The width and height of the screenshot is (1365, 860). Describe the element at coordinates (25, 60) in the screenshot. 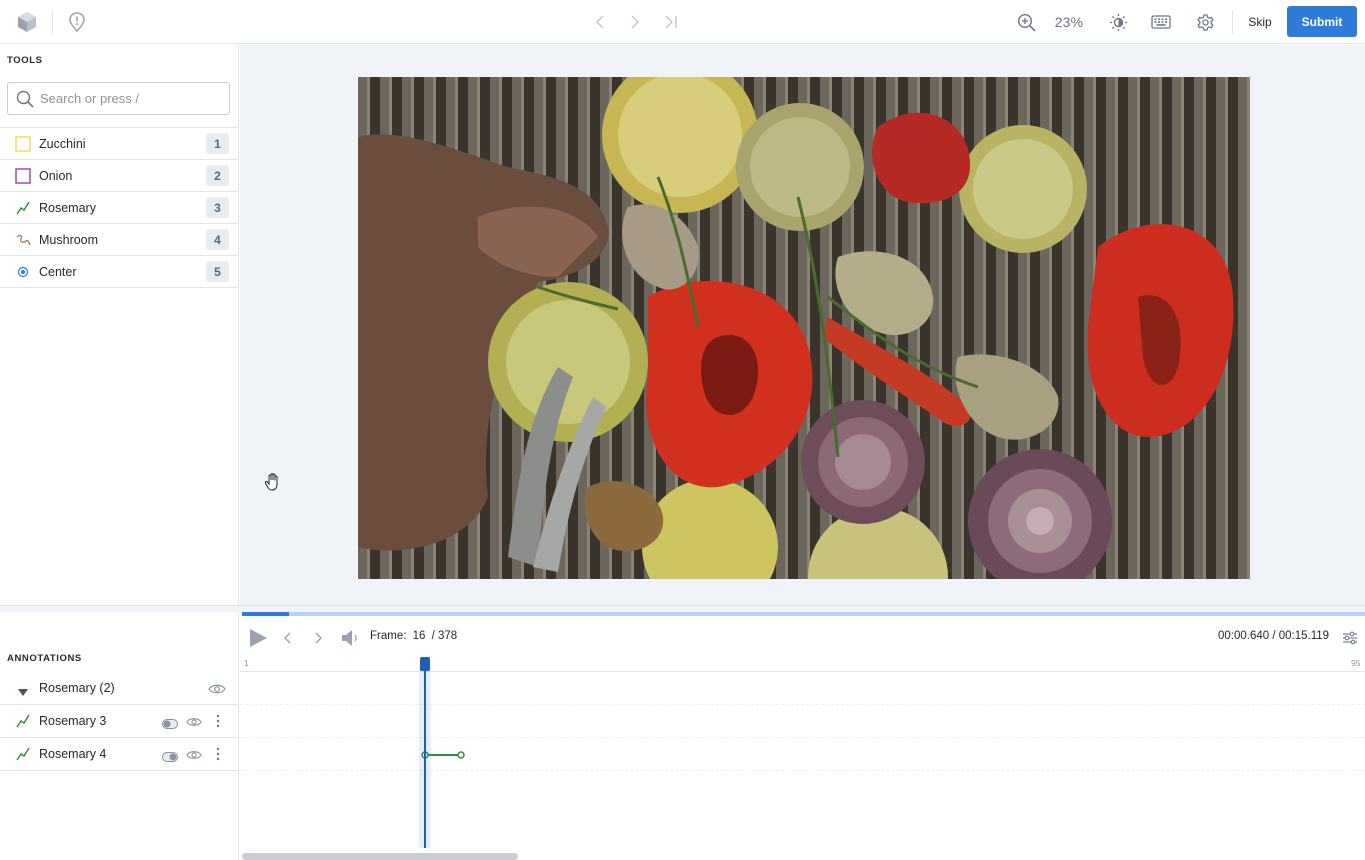

I see `tools-section-label: TOOLS` at that location.